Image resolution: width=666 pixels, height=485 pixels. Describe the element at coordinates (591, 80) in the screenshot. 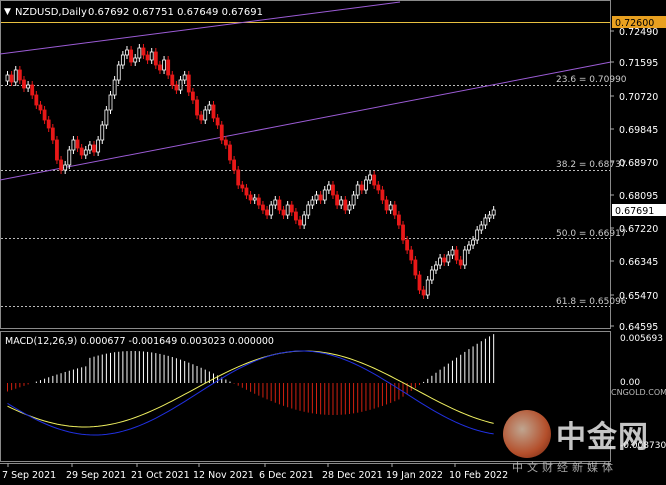

I see `fib-label-236: 23.6 = 0.70990` at that location.